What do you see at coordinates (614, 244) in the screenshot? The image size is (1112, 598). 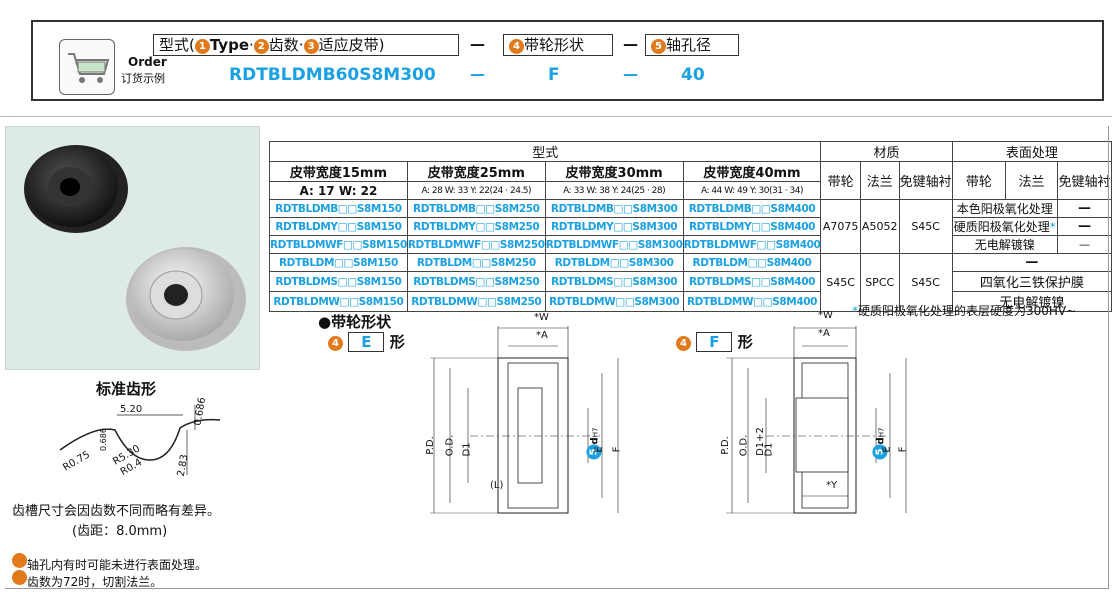 I see `model-cell: RDTBLDMWF□□S8M300` at bounding box center [614, 244].